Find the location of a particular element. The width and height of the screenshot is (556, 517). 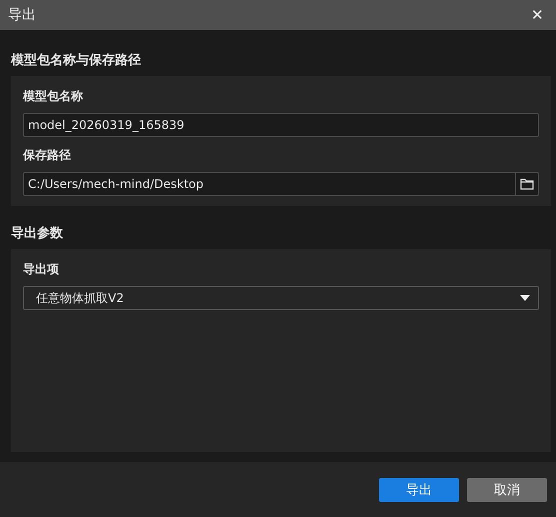

folder-icon is located at coordinates (527, 184).